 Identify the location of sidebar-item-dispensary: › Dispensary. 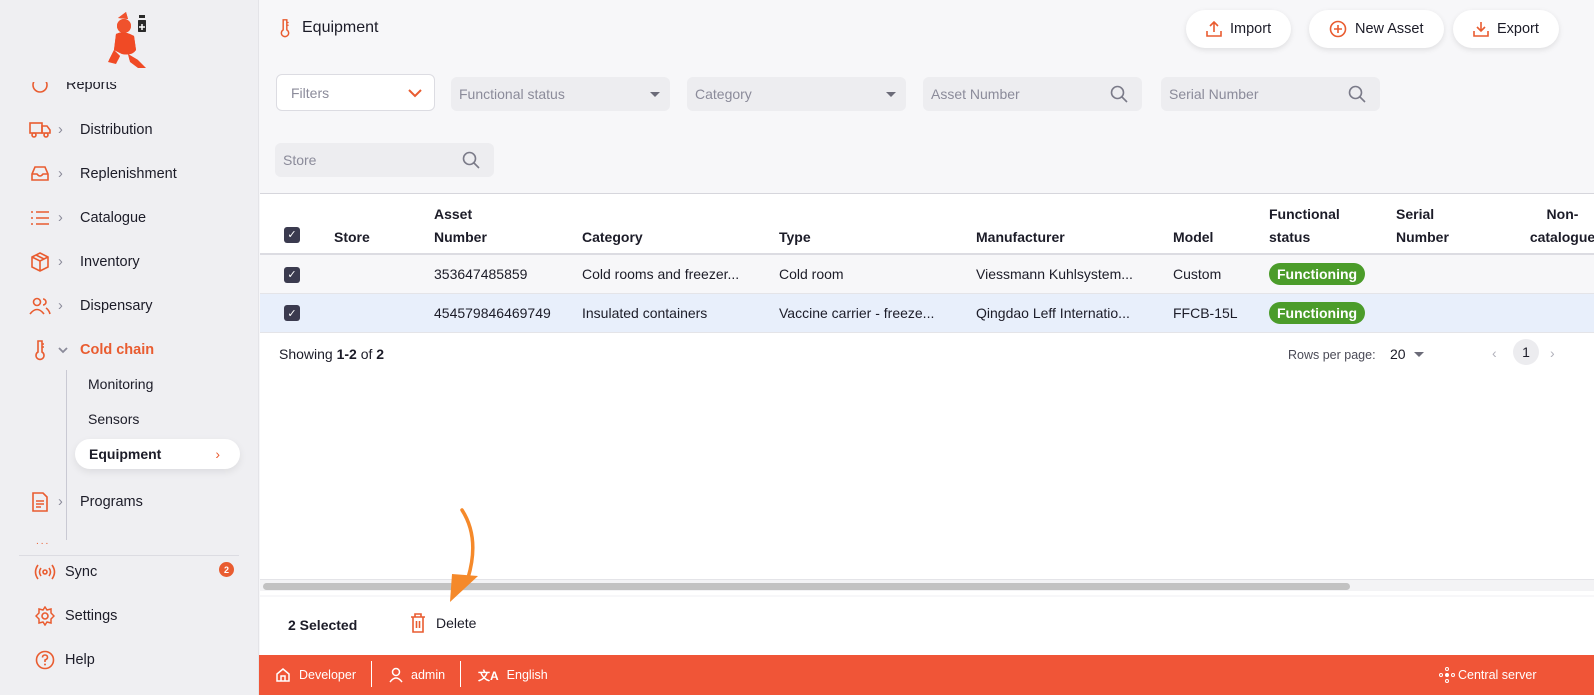
(90, 306).